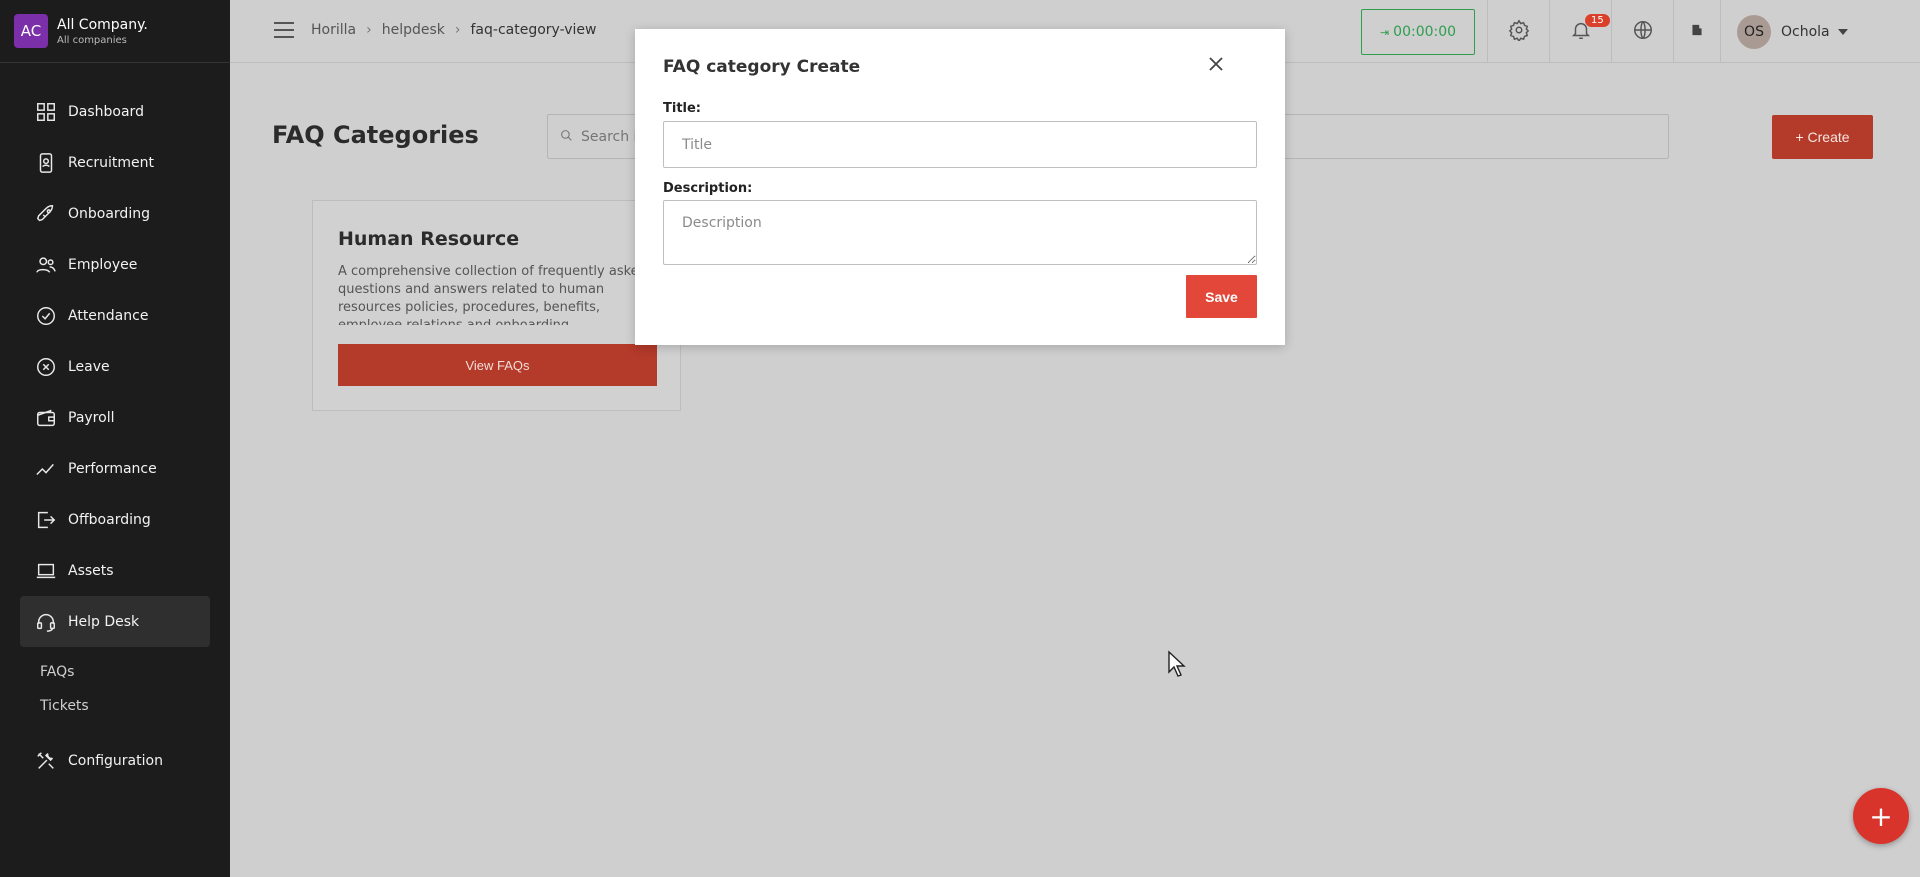  I want to click on breadcrumb: Horilla › helpdesk › faq-category-view, so click(454, 30).